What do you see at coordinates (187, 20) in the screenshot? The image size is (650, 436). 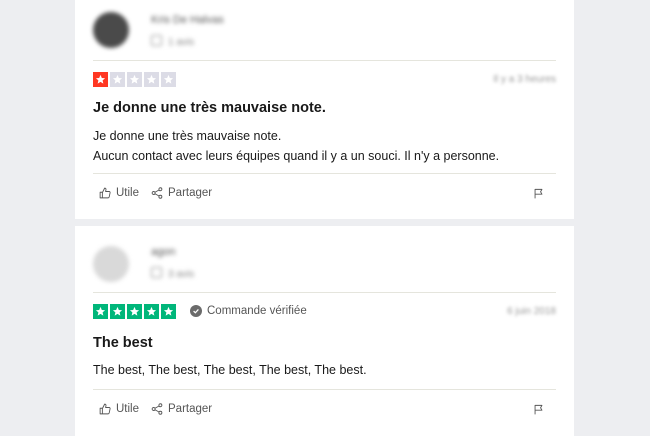 I see `reviewer-name: Kris De Halvas` at bounding box center [187, 20].